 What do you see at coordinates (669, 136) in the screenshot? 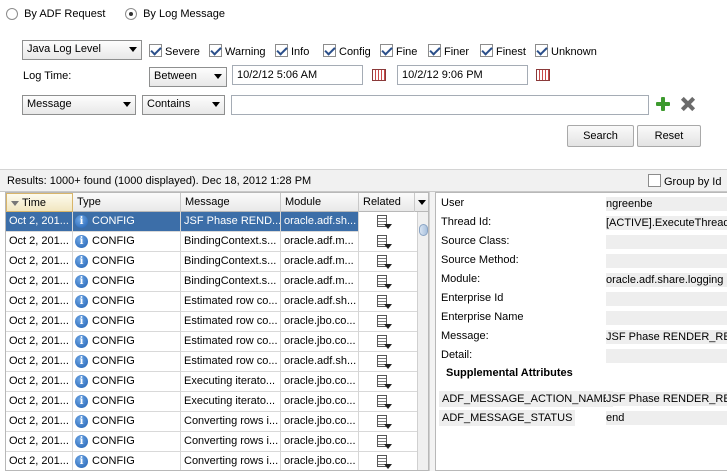
I see `reset-button: Reset` at bounding box center [669, 136].